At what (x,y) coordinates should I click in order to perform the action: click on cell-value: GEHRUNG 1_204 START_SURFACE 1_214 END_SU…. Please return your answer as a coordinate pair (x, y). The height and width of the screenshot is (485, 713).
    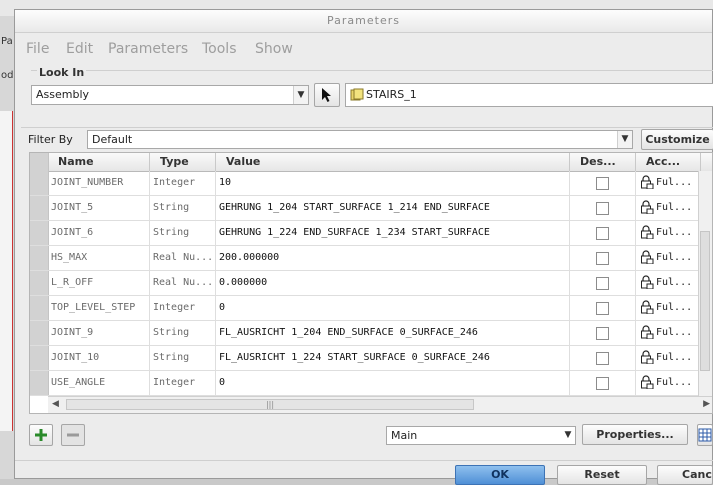
    Looking at the image, I should click on (393, 208).